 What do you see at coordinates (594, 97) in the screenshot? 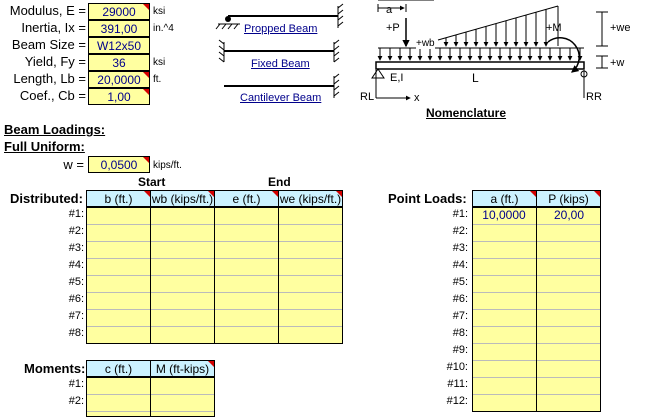
I see `diagram-rr-label: RR` at bounding box center [594, 97].